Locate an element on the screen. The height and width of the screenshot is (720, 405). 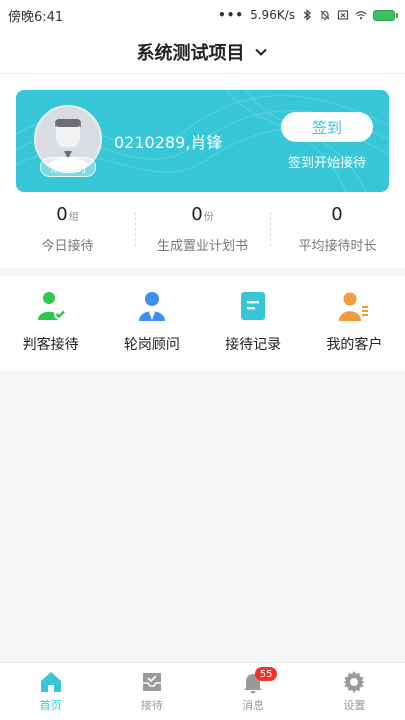
stats-row: 0组 今日接待 0份 生成置业计划书 0 平均接待时长 is located at coordinates (202, 230).